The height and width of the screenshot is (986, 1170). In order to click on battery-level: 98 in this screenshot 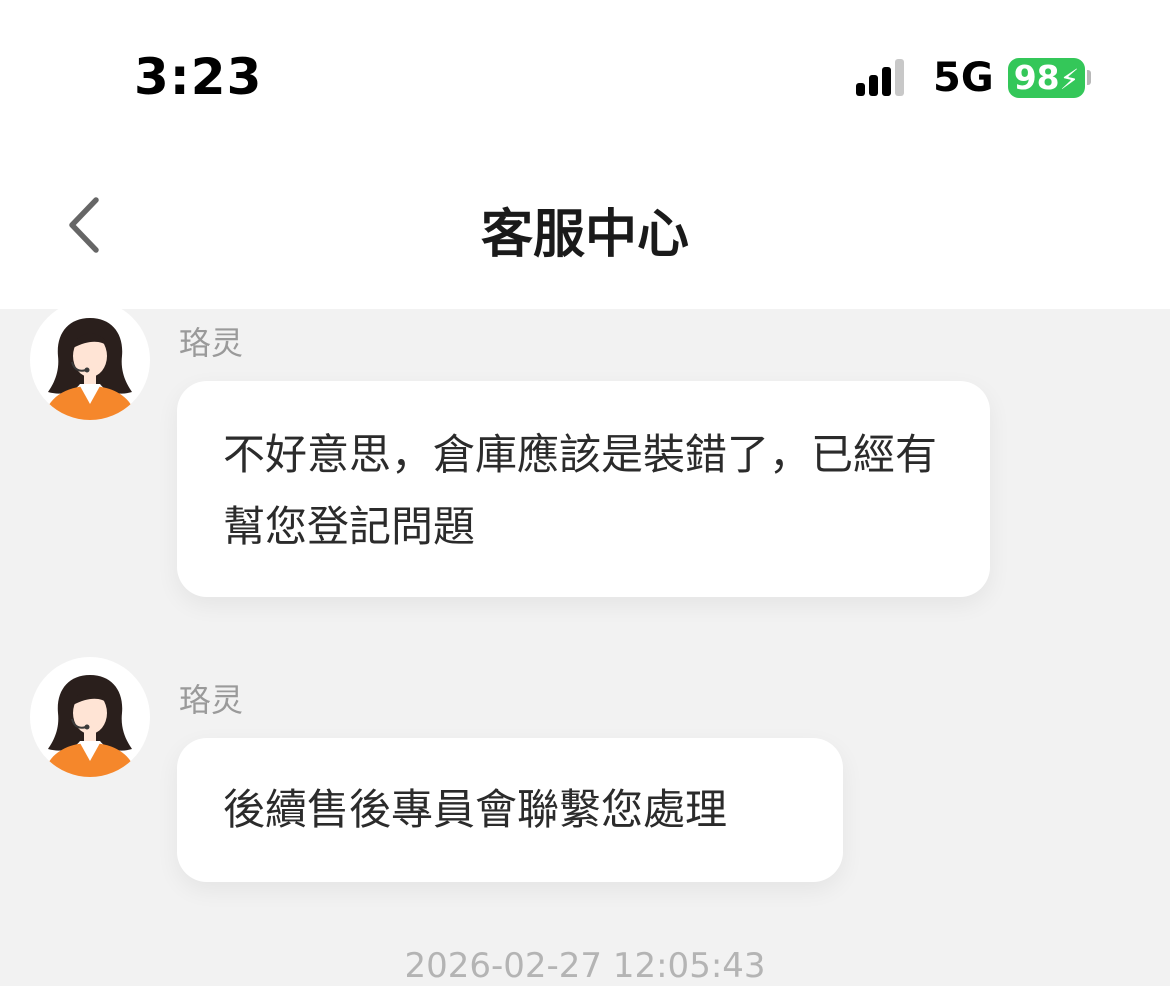, I will do `click(1036, 77)`.